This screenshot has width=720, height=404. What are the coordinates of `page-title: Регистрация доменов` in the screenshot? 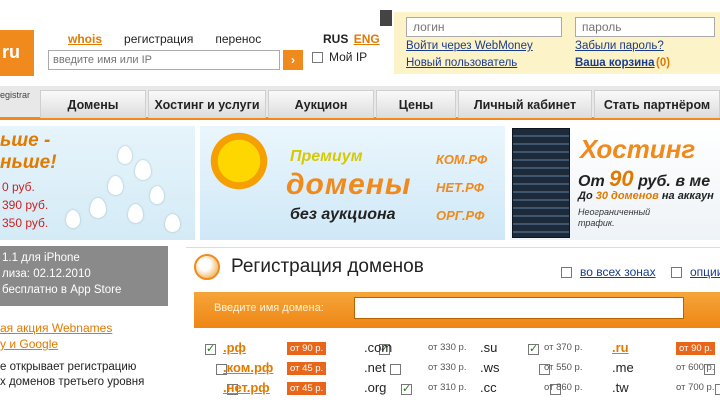 It's located at (327, 266).